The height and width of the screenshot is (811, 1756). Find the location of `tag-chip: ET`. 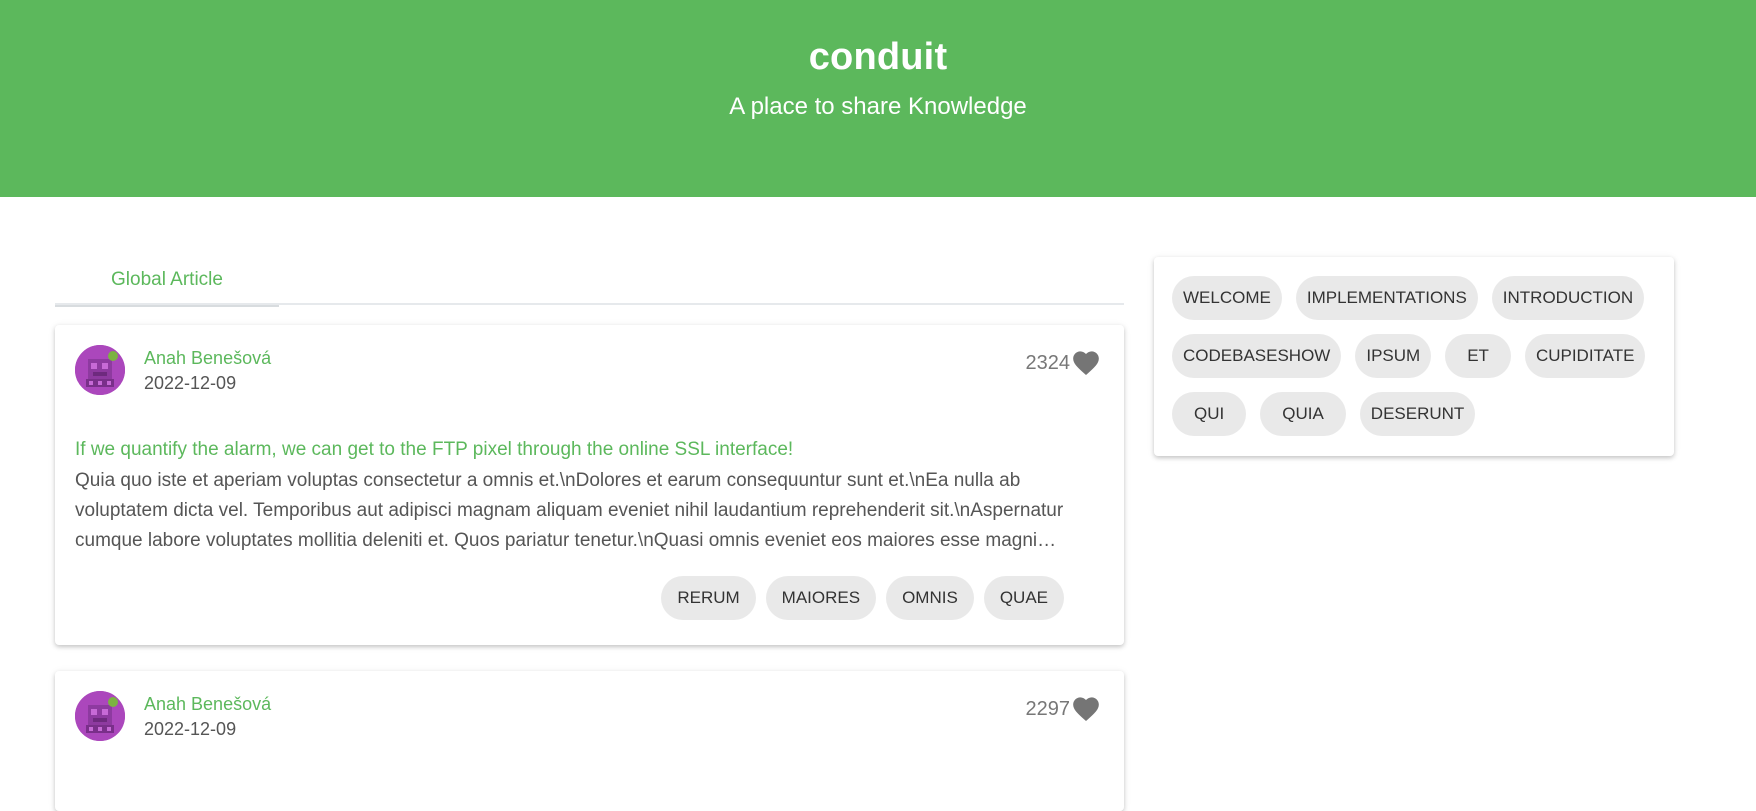

tag-chip: ET is located at coordinates (1478, 356).